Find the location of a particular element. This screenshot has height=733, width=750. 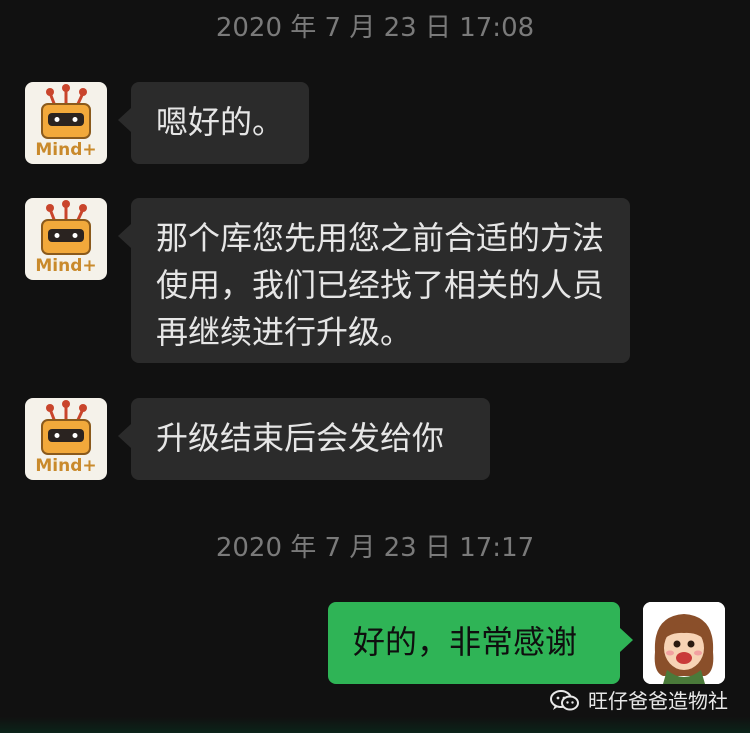

message-bubble-incoming: 升级结束后会发给你 is located at coordinates (304, 439).